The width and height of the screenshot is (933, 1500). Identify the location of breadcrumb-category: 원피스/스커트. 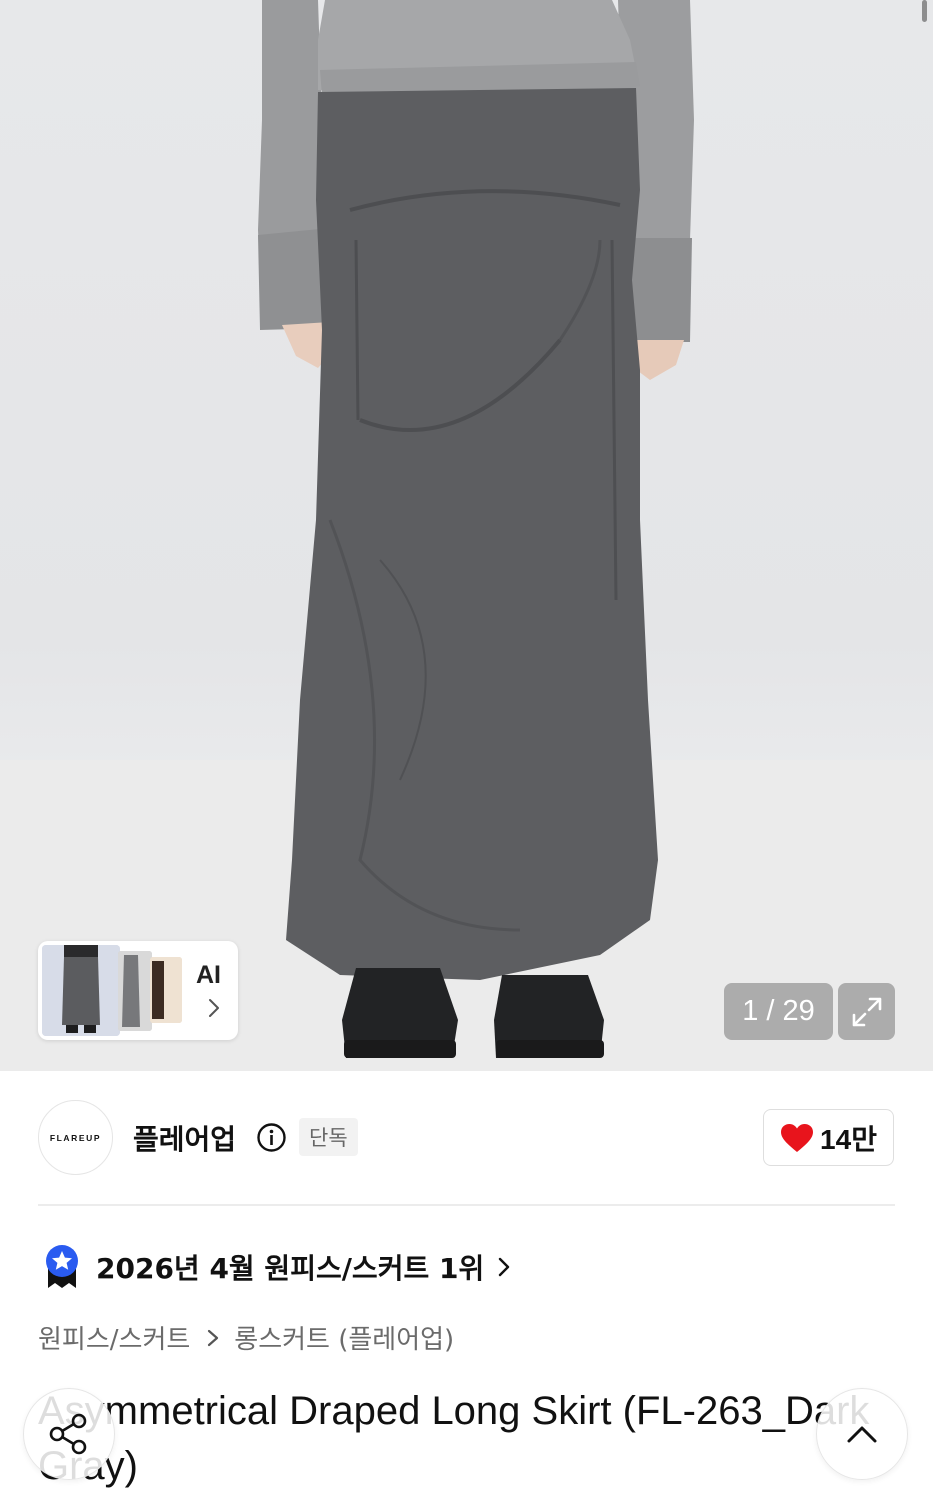
(114, 1337).